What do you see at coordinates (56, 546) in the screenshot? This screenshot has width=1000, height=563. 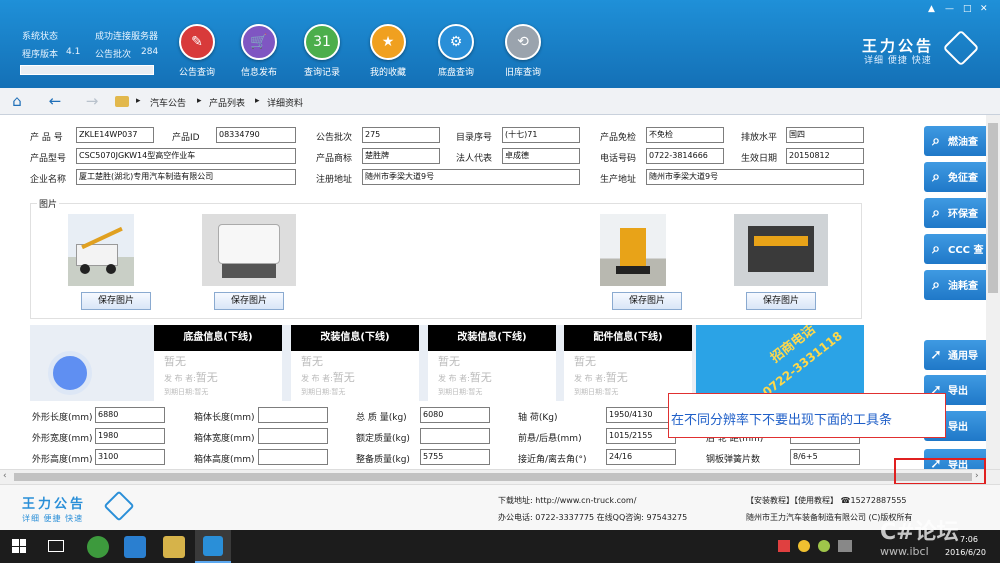 I see `task-view-icon` at bounding box center [56, 546].